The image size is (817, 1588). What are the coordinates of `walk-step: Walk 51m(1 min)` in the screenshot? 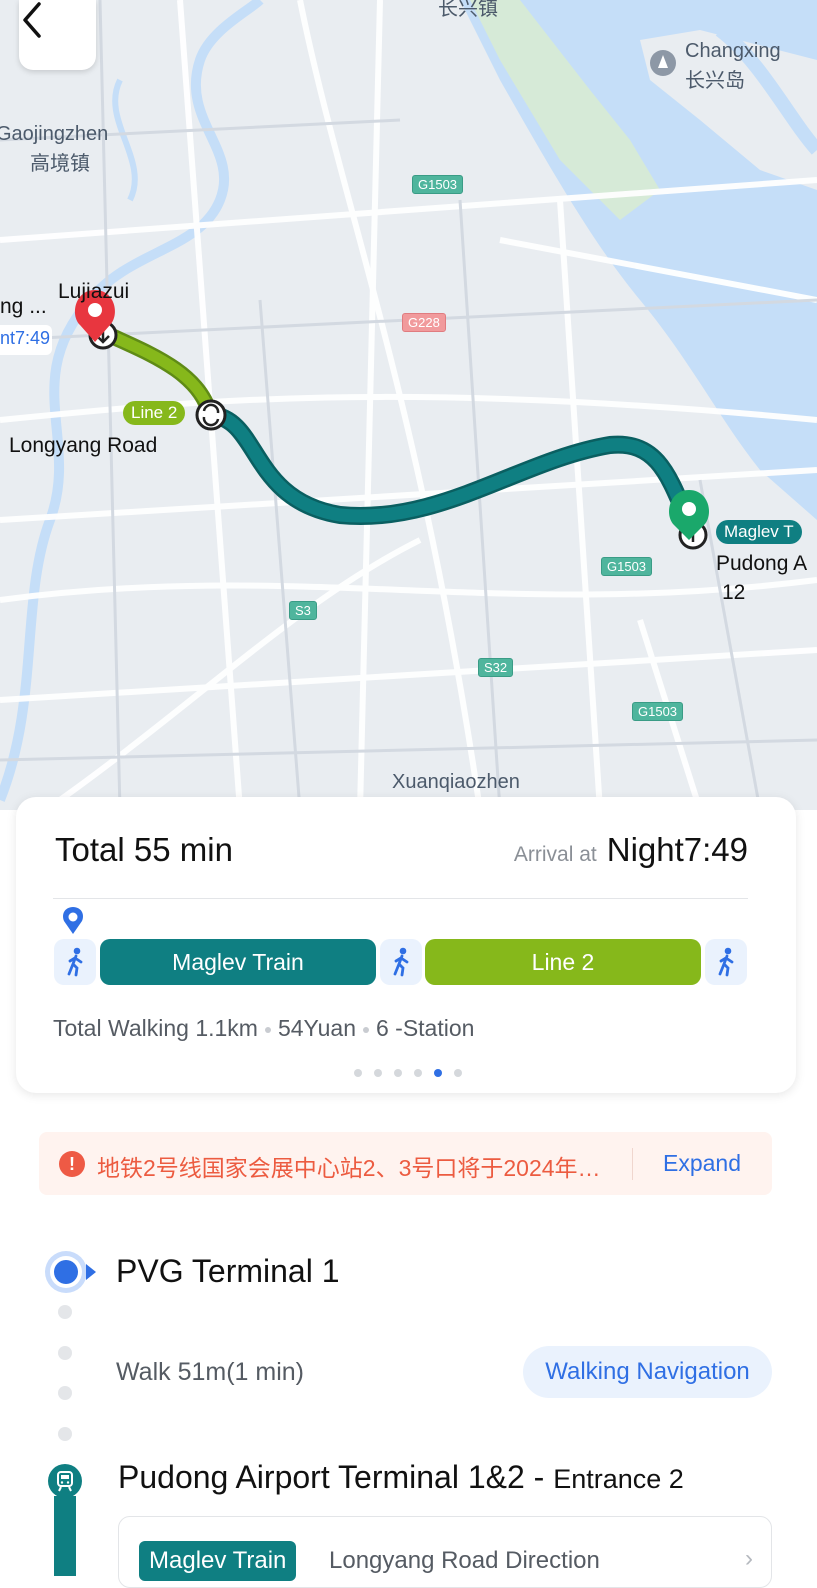 It's located at (210, 1372).